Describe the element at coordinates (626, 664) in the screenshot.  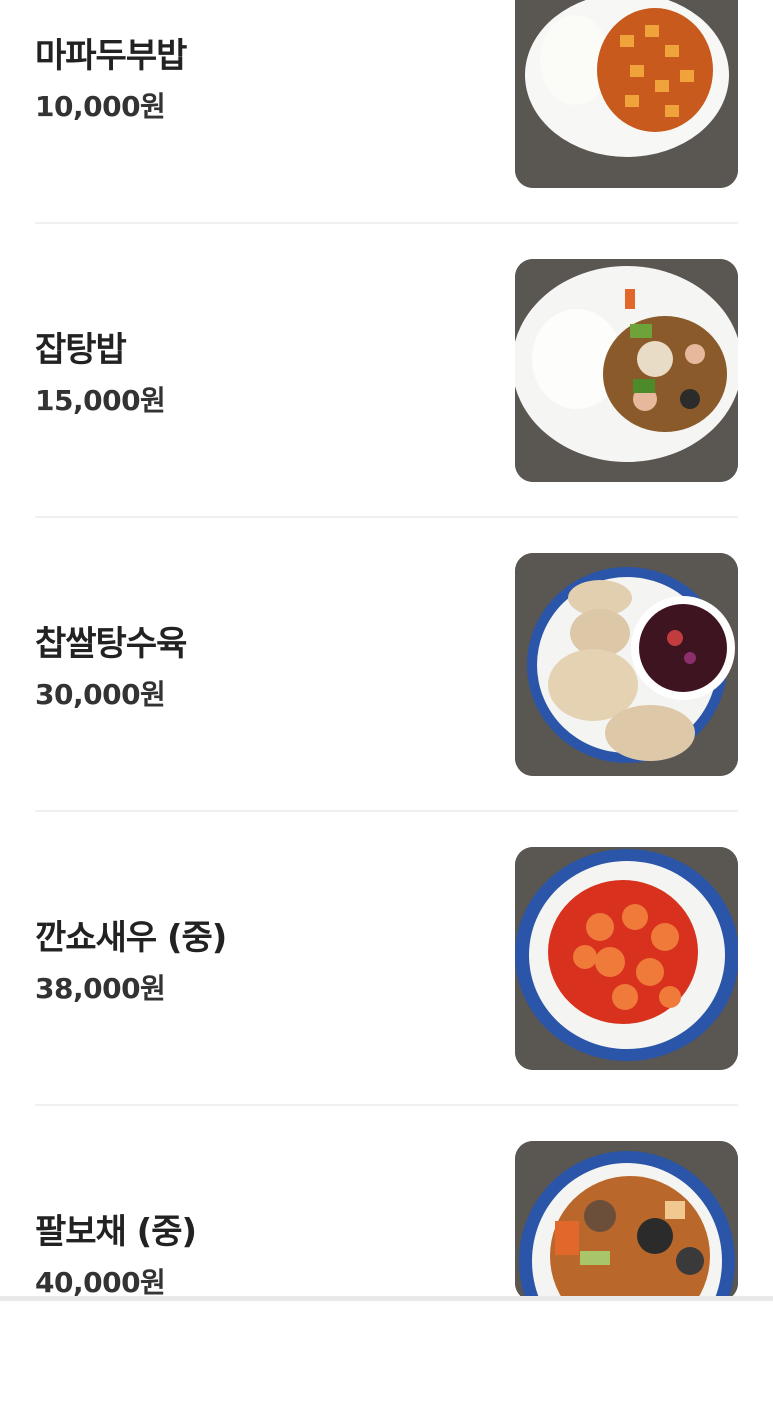
I see `sweet-sour-pork-photo` at that location.